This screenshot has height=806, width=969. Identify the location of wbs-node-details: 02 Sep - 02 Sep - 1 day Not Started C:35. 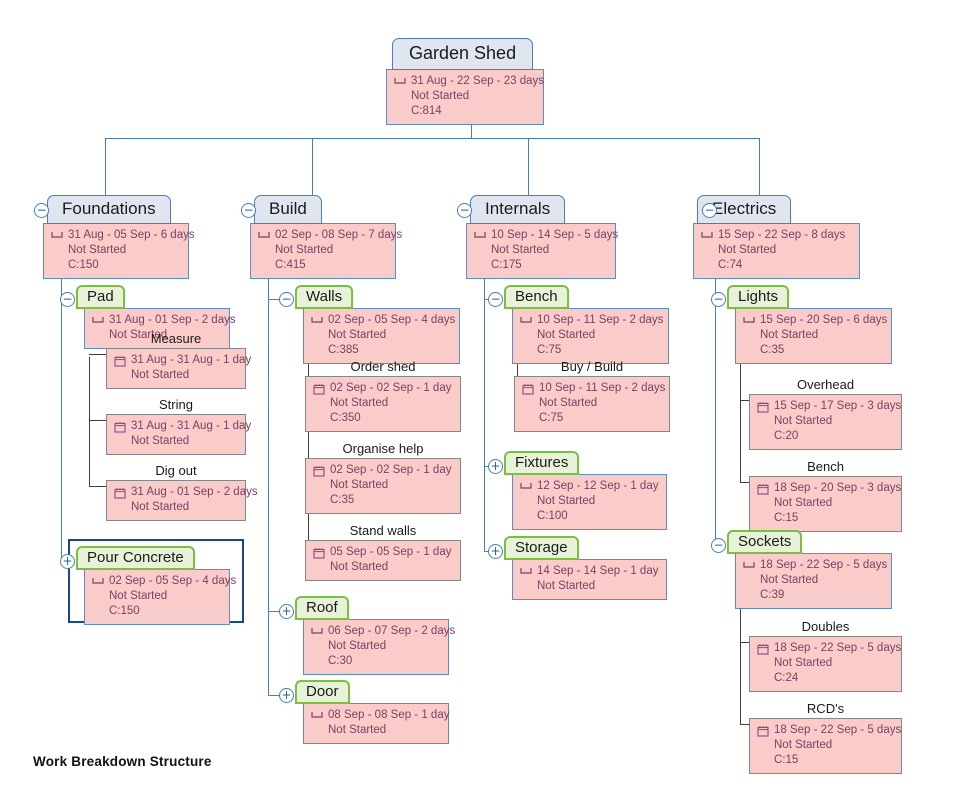
(383, 486).